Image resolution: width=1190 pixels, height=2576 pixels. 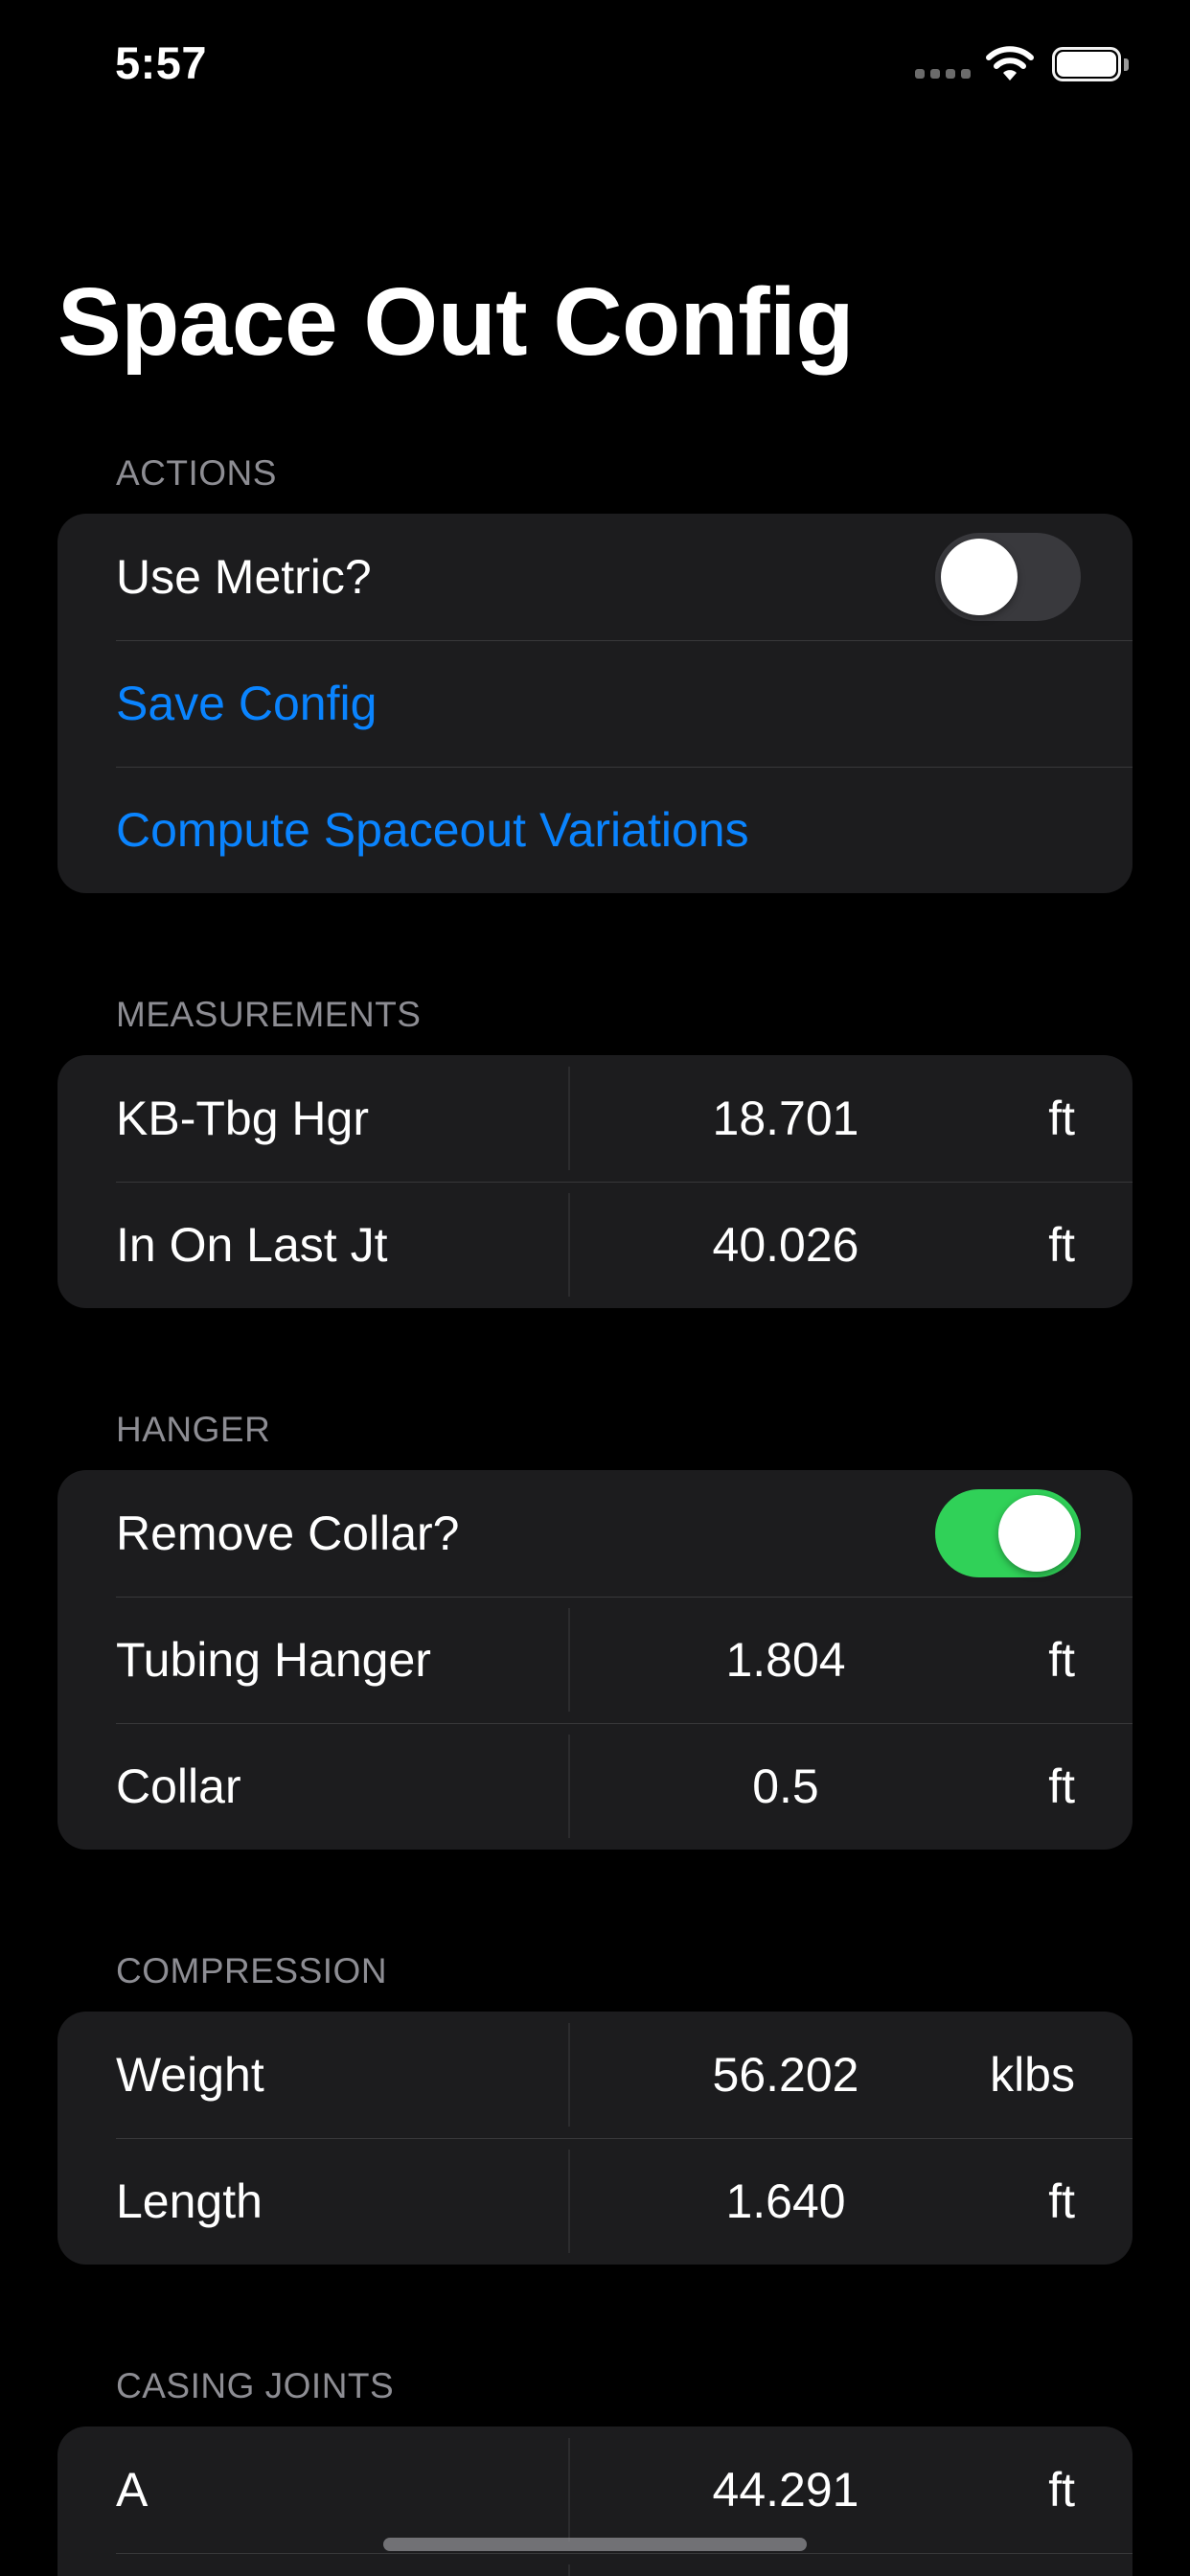 I want to click on save-config-row: Save Config, so click(x=595, y=703).